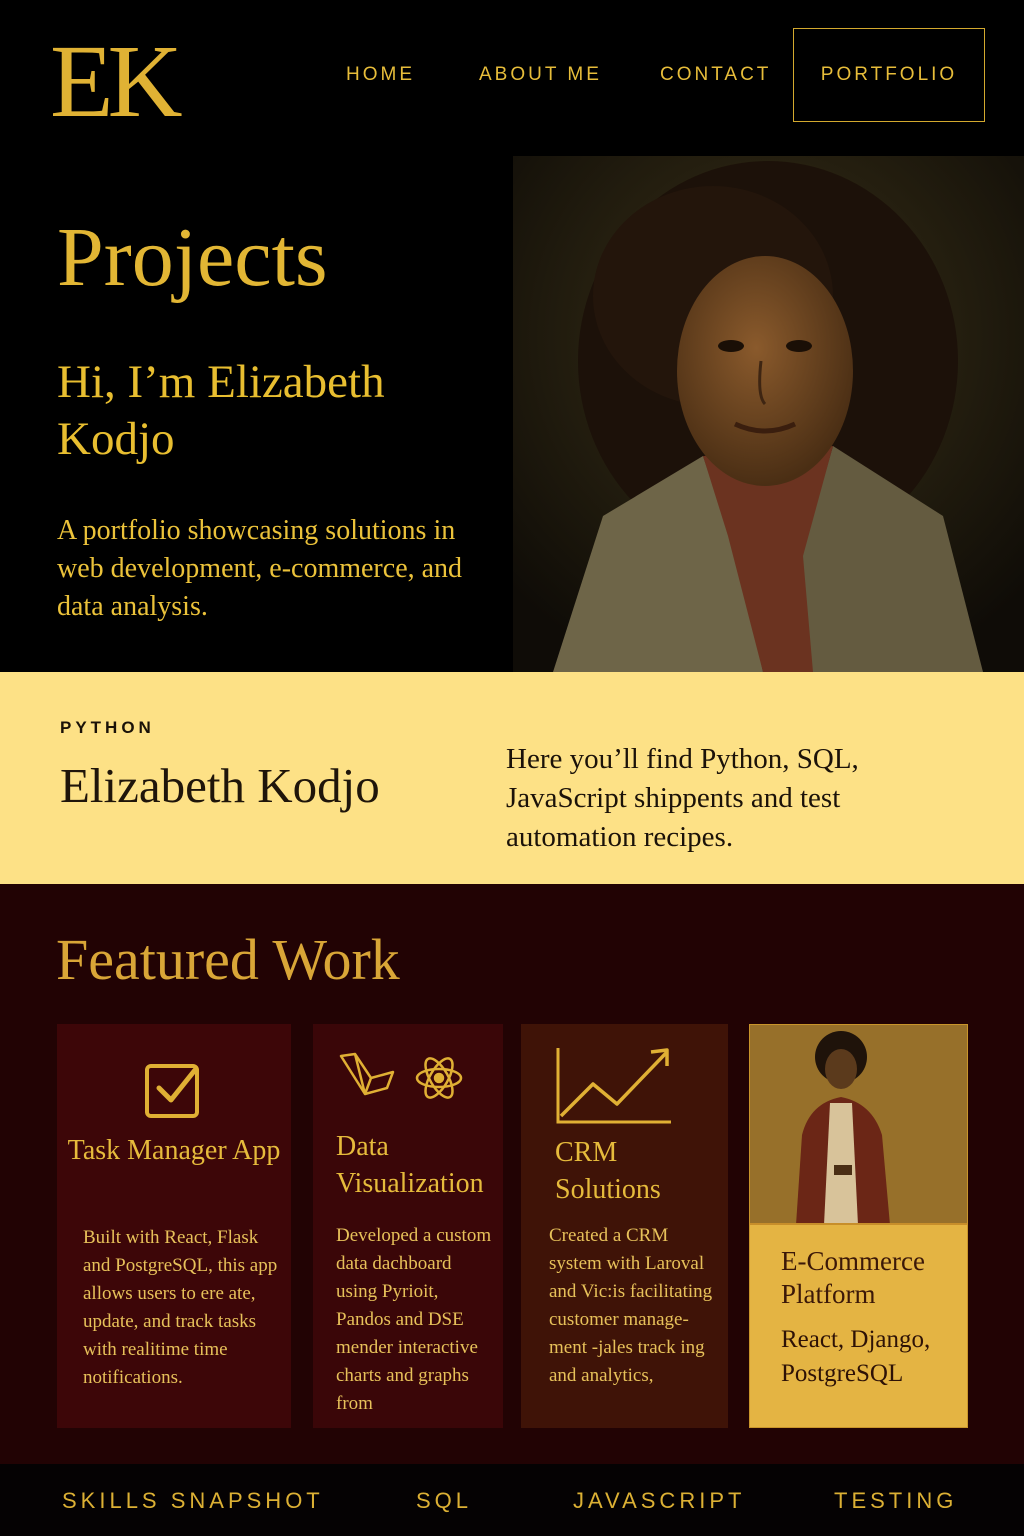 This screenshot has height=1536, width=1024. What do you see at coordinates (410, 1165) in the screenshot?
I see `card-title: Data Visualization` at bounding box center [410, 1165].